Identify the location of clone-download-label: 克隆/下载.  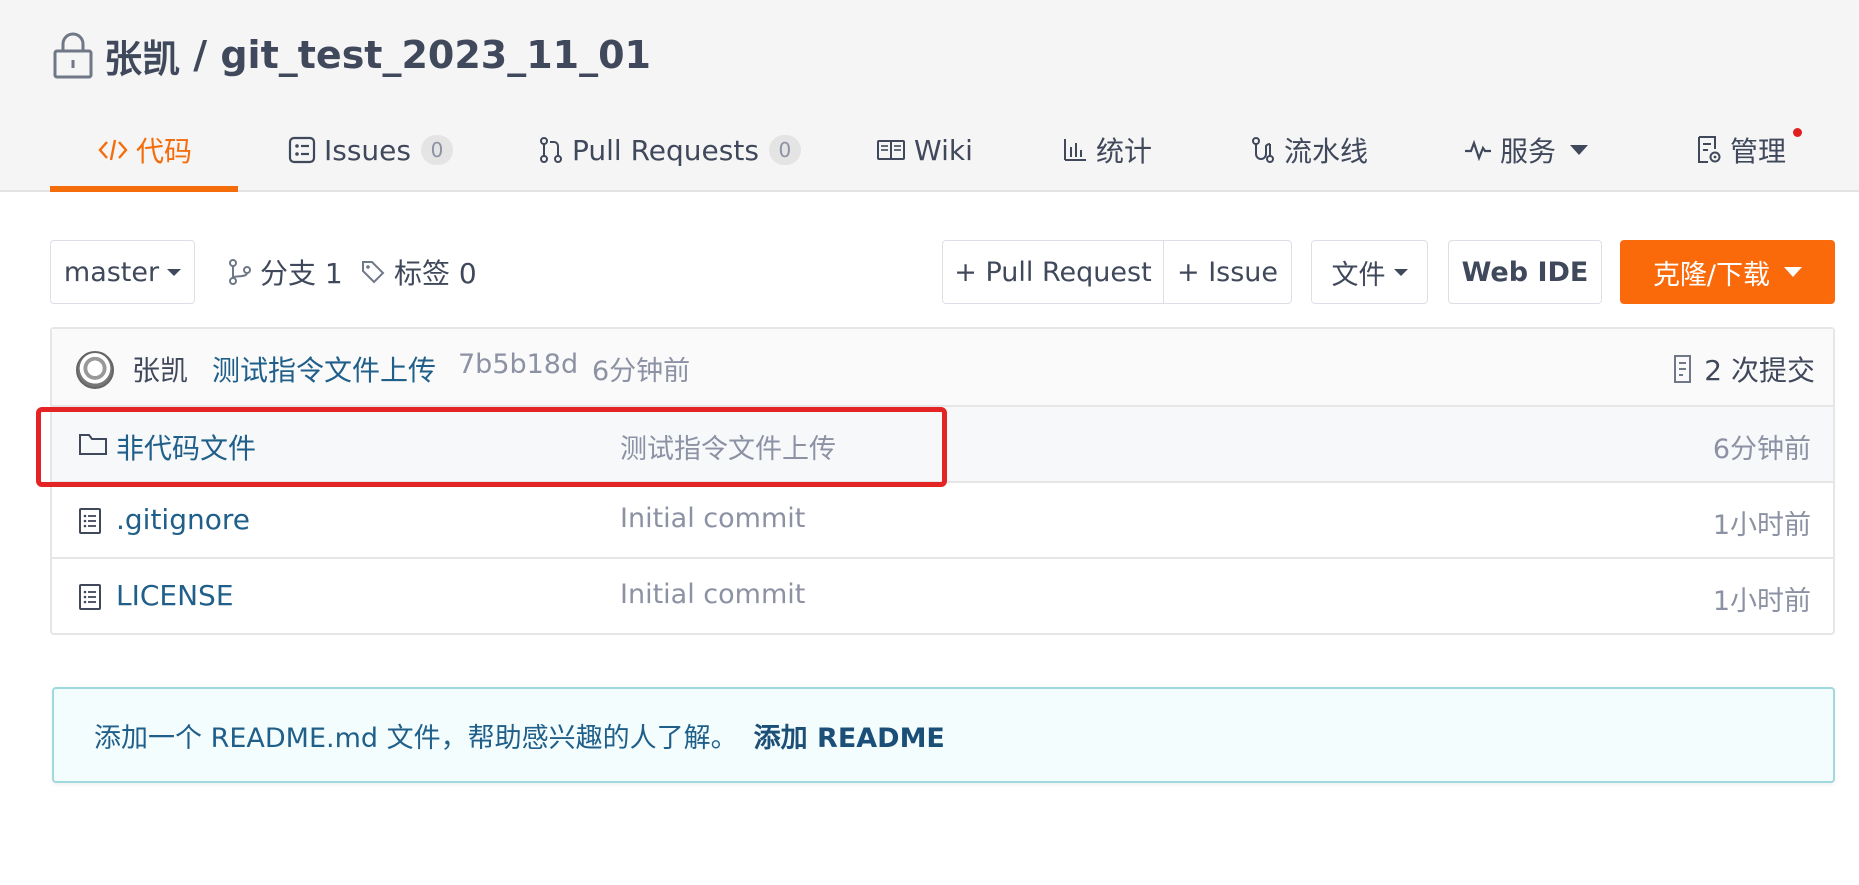
(1711, 275).